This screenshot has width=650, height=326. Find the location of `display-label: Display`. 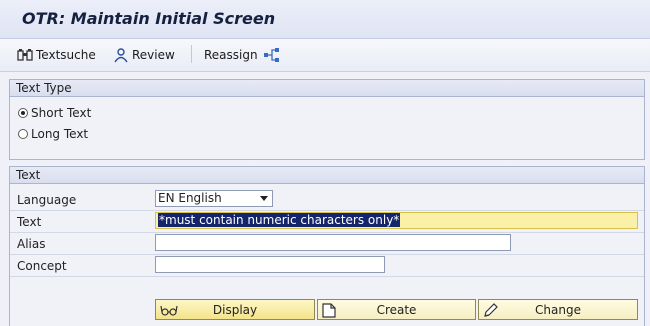

display-label: Display is located at coordinates (235, 309).